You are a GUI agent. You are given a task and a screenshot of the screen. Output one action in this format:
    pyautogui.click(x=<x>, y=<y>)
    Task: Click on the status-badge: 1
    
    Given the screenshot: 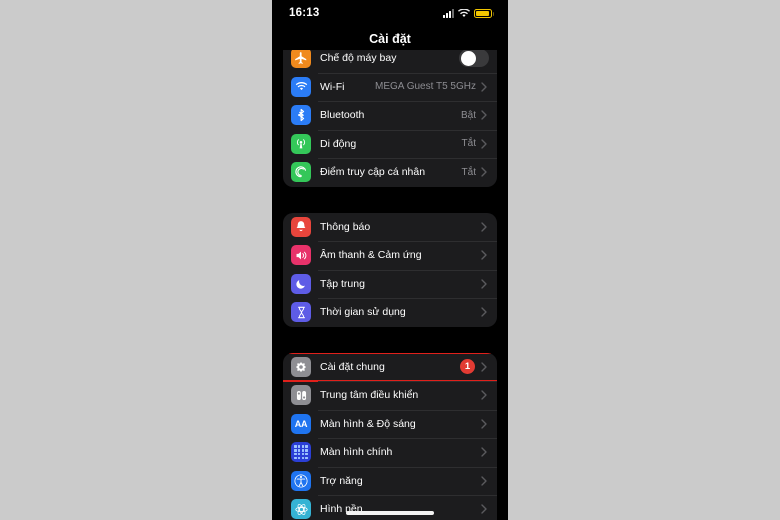 What is the action you would take?
    pyautogui.click(x=467, y=367)
    